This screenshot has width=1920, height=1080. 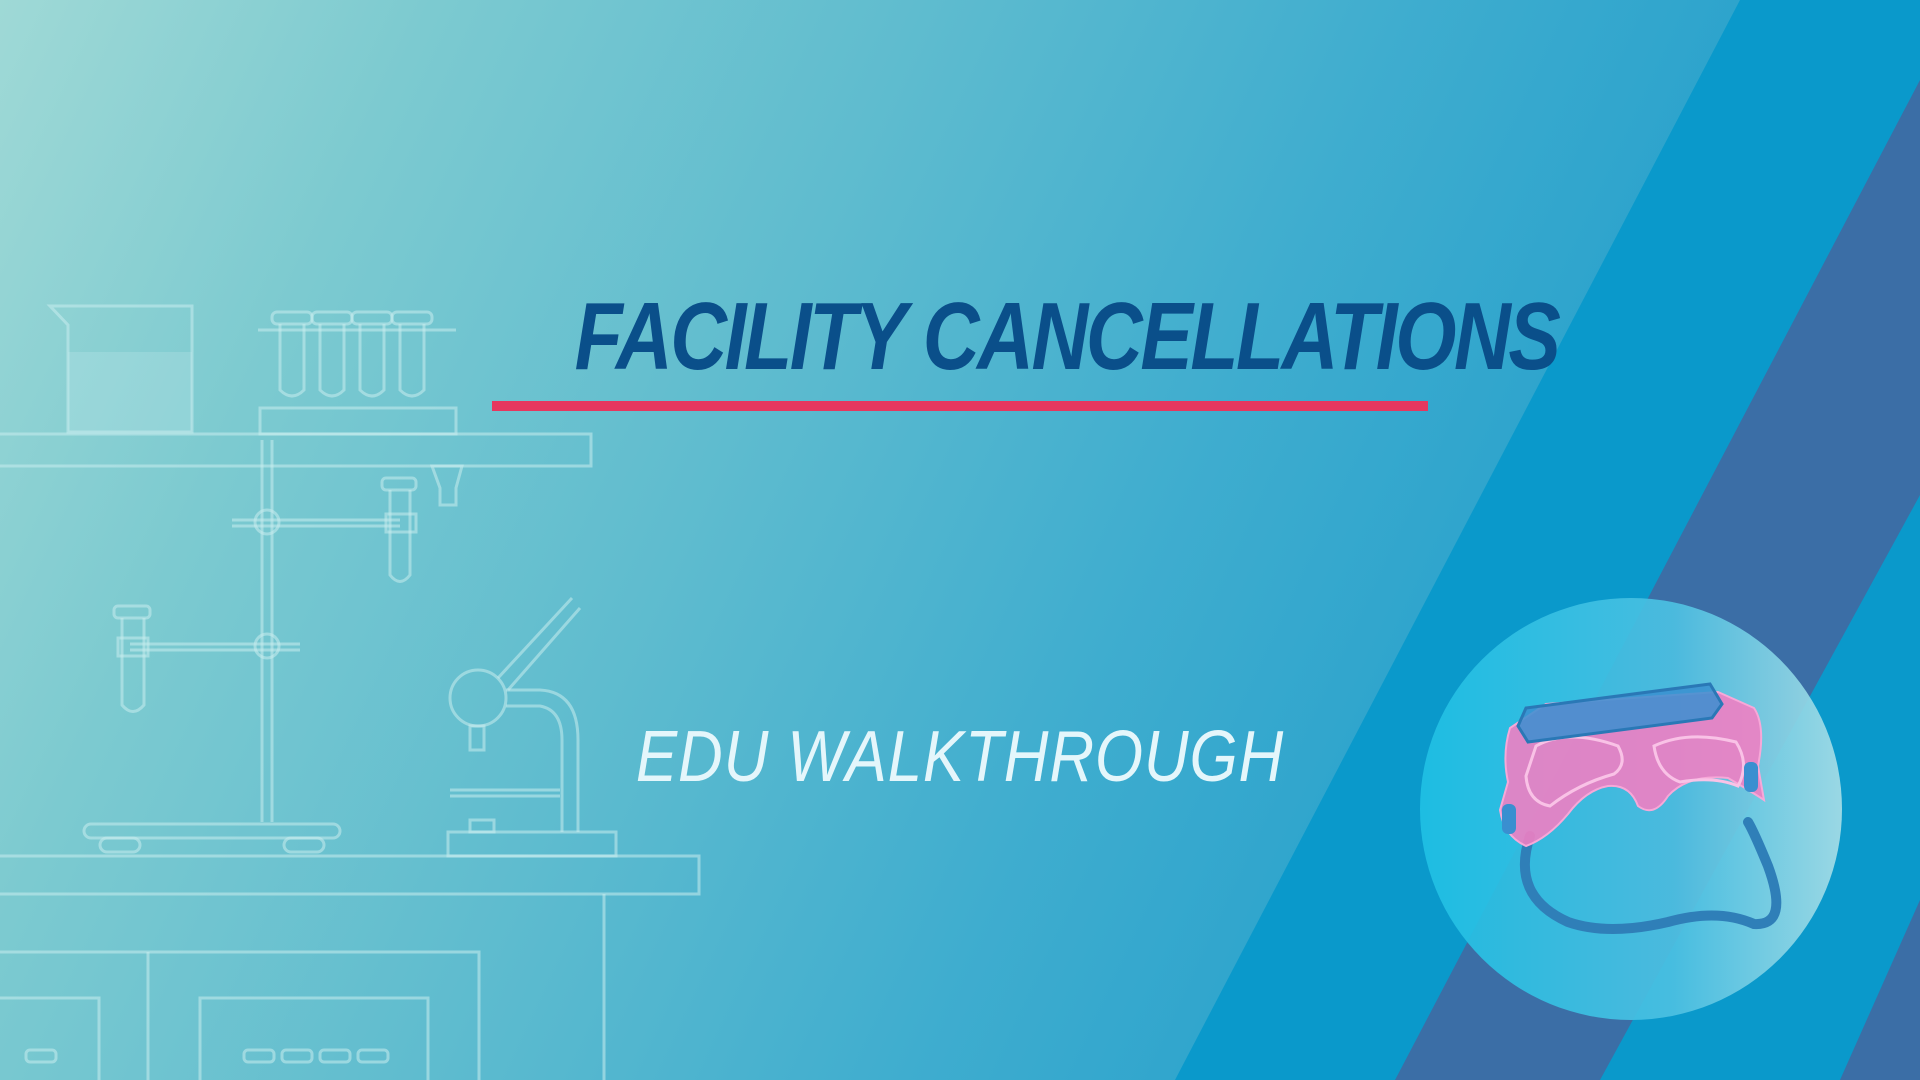 I want to click on safety-goggles-icon, so click(x=1631, y=809).